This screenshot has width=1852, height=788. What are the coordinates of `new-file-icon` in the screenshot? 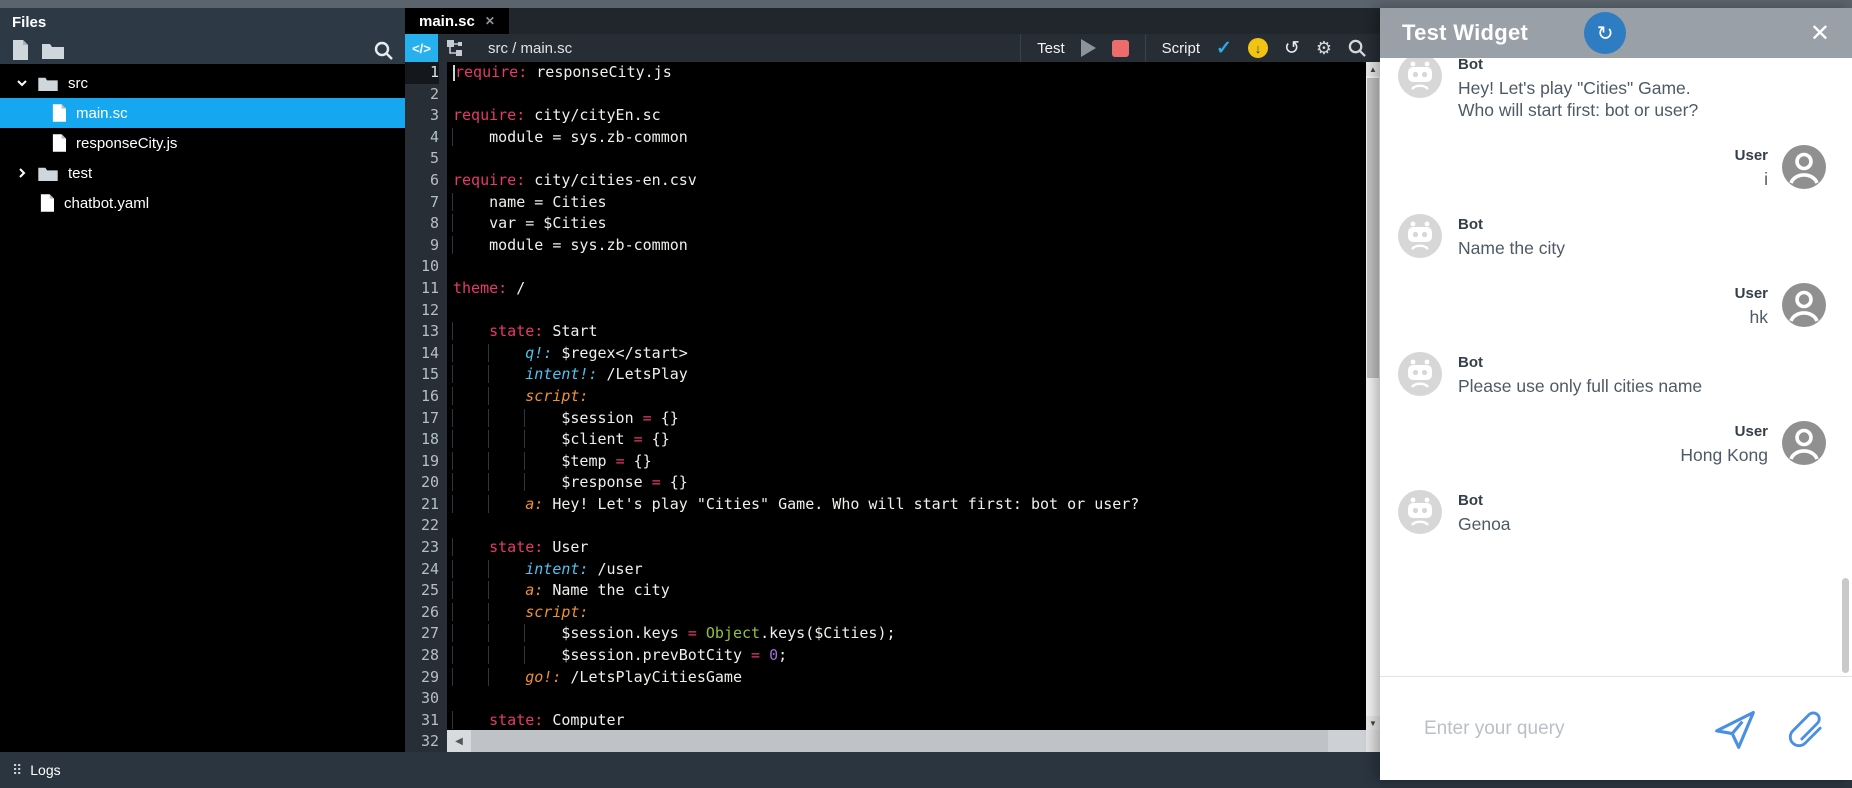 It's located at (20, 50).